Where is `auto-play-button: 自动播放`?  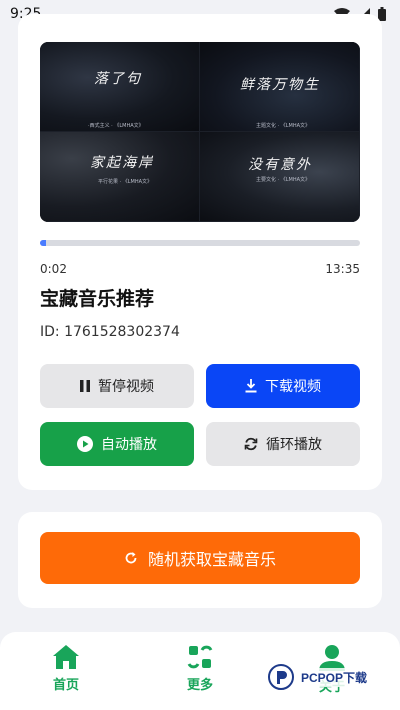 auto-play-button: 自动播放 is located at coordinates (117, 444).